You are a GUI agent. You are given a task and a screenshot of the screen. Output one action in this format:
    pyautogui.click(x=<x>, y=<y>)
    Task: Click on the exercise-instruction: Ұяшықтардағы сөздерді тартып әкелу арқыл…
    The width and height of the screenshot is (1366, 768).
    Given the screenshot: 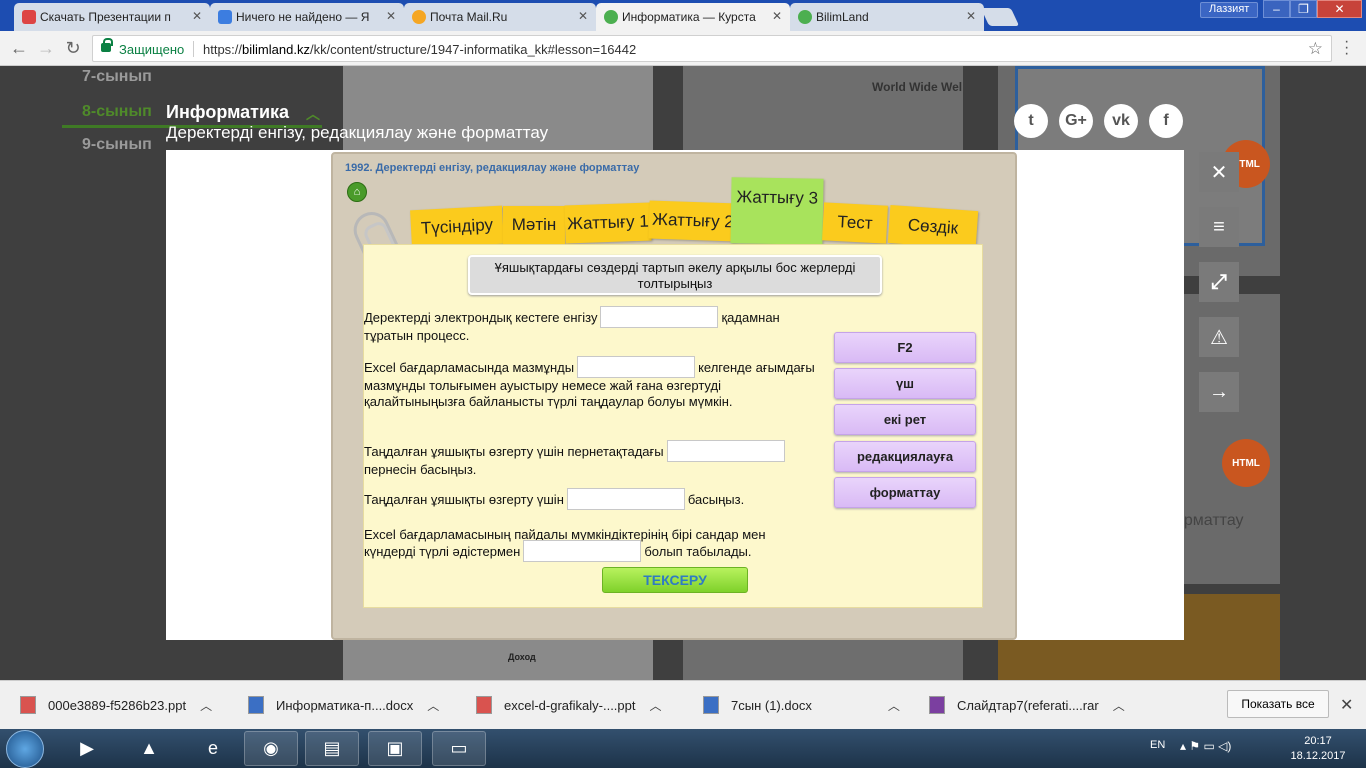 What is the action you would take?
    pyautogui.click(x=675, y=275)
    